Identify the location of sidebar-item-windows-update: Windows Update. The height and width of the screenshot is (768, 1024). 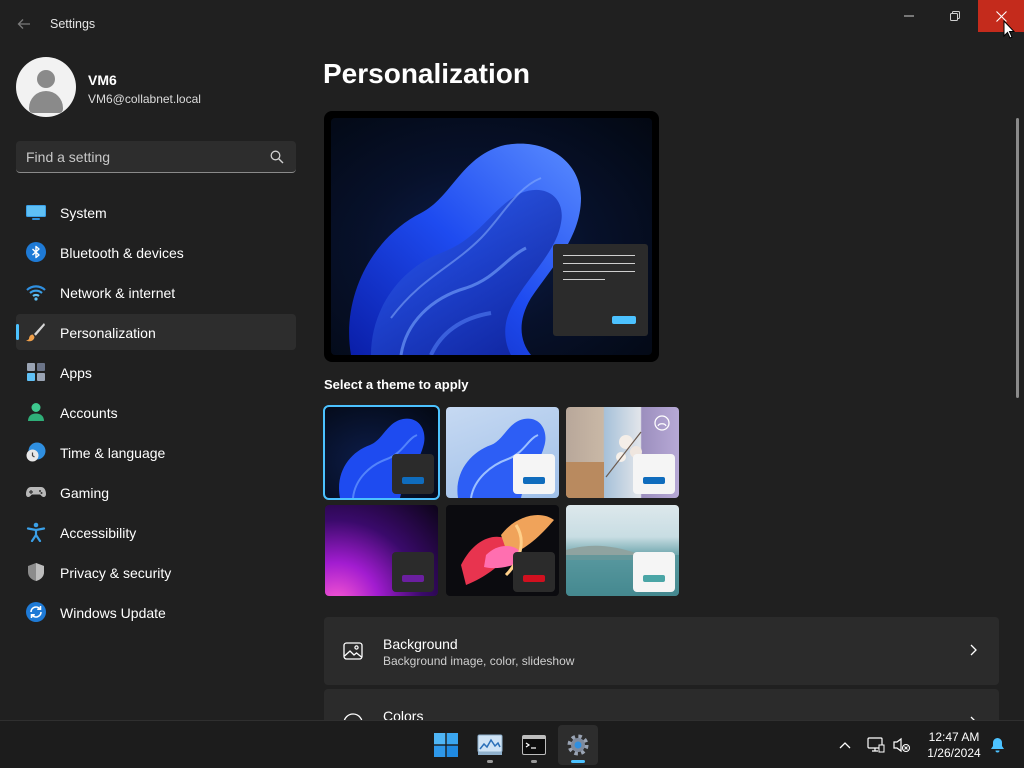
(156, 612).